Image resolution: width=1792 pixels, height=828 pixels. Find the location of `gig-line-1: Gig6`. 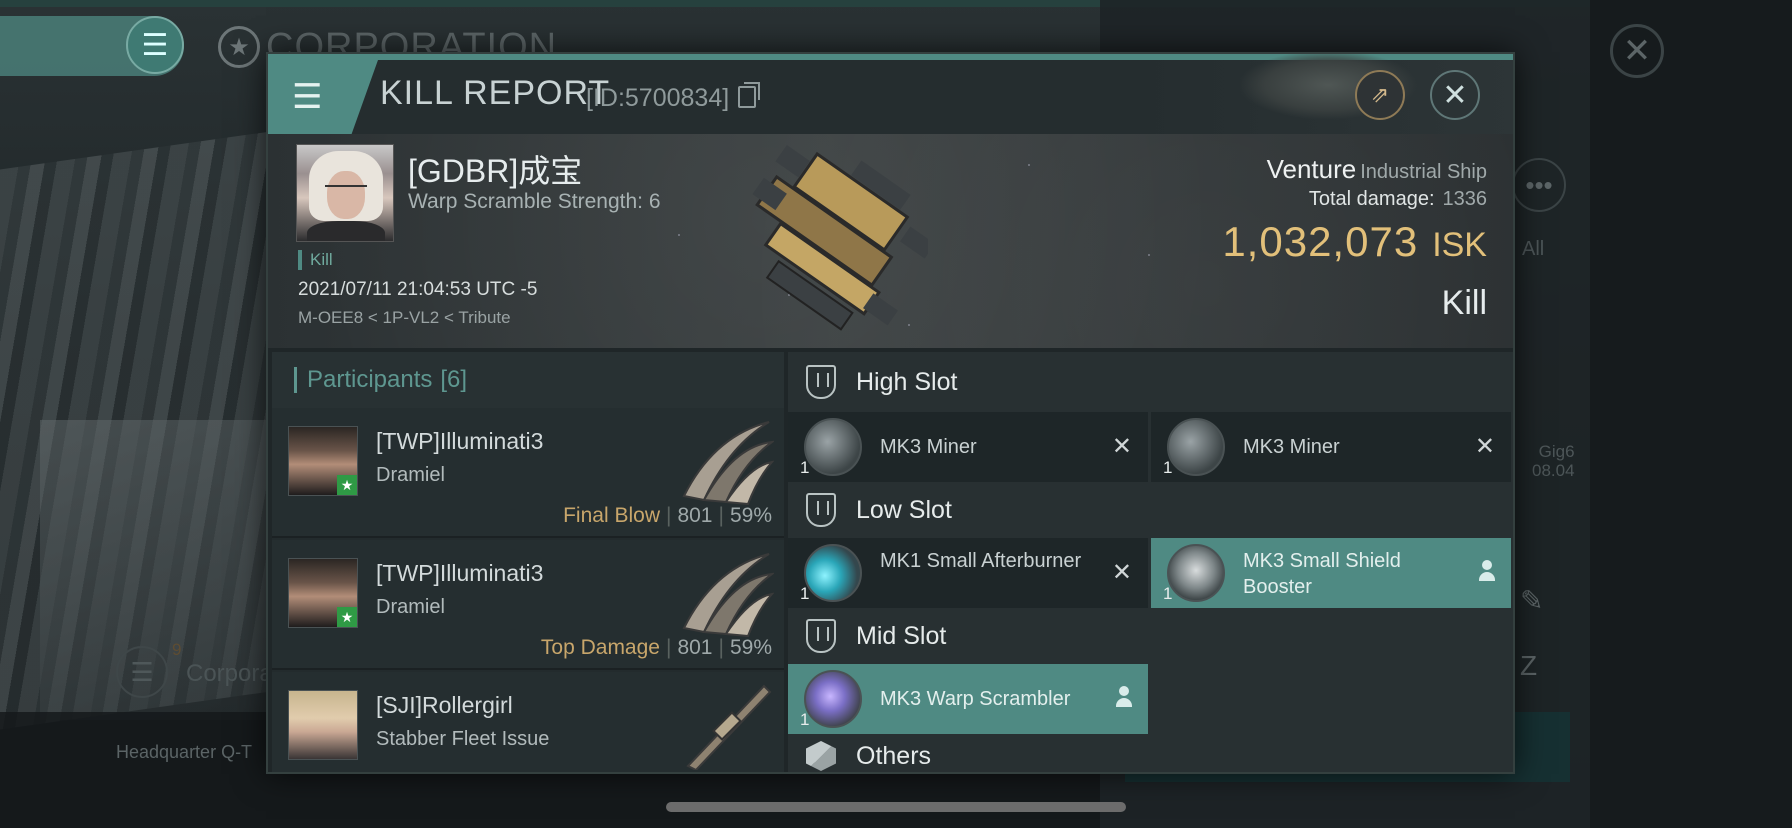

gig-line-1: Gig6 is located at coordinates (1556, 451).